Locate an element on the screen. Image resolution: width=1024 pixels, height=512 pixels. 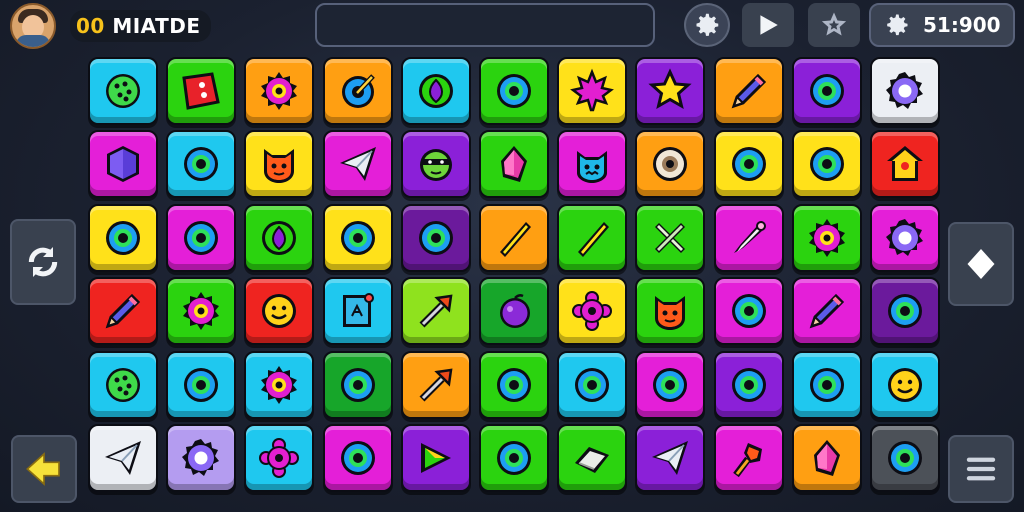
pennant-icon is located at coordinates (436, 458).